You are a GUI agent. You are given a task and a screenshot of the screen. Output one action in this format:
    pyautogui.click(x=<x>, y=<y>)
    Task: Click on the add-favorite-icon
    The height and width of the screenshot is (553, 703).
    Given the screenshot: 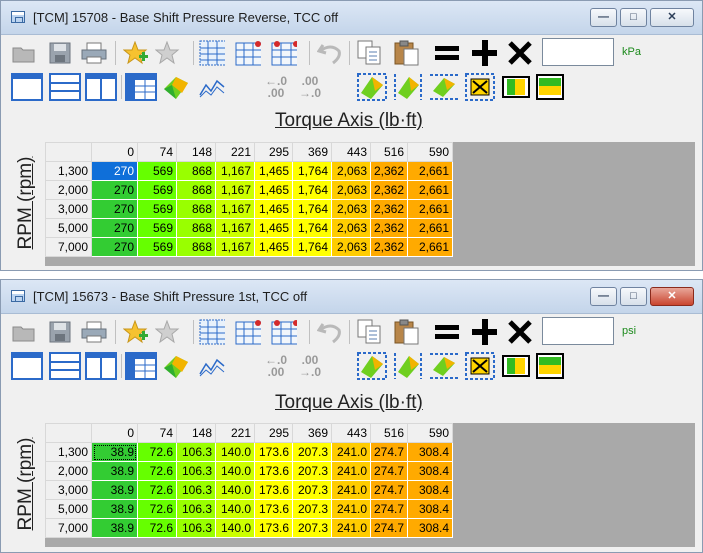 What is the action you would take?
    pyautogui.click(x=136, y=332)
    